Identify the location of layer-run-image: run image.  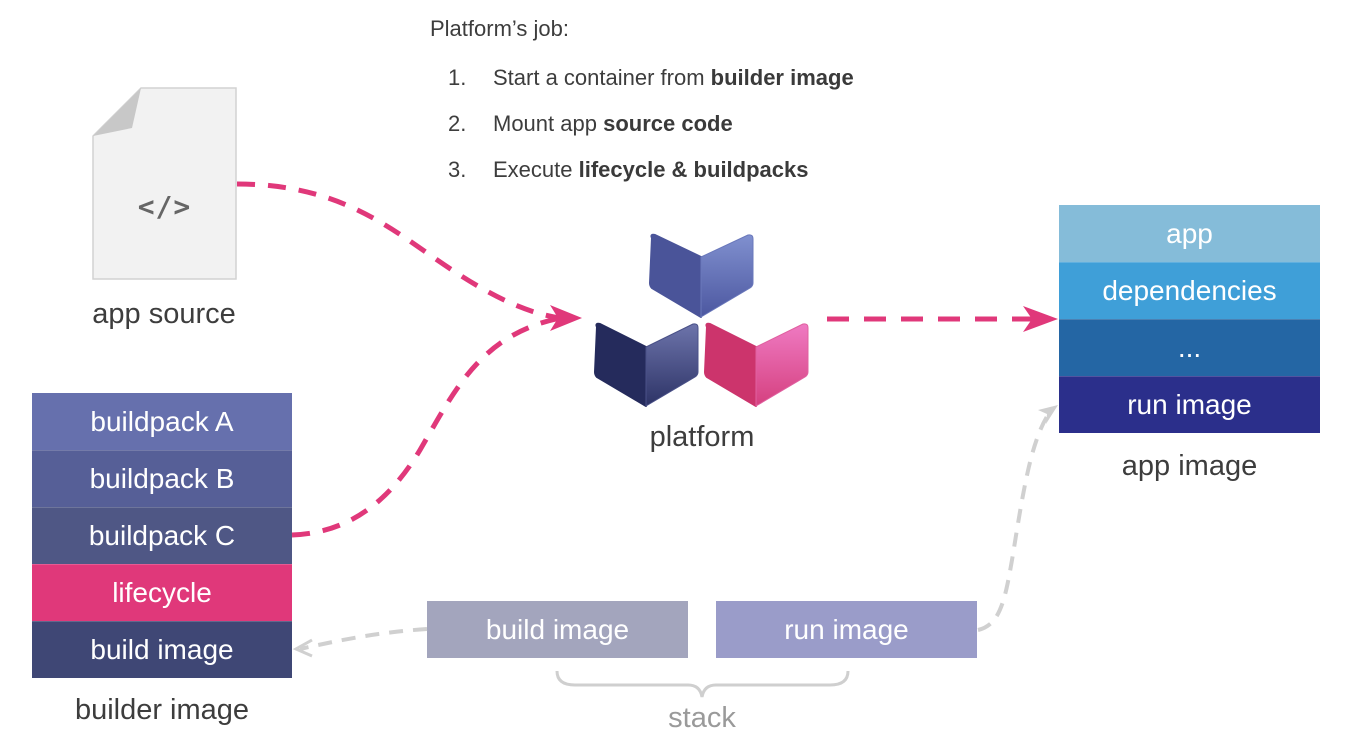
(1189, 404).